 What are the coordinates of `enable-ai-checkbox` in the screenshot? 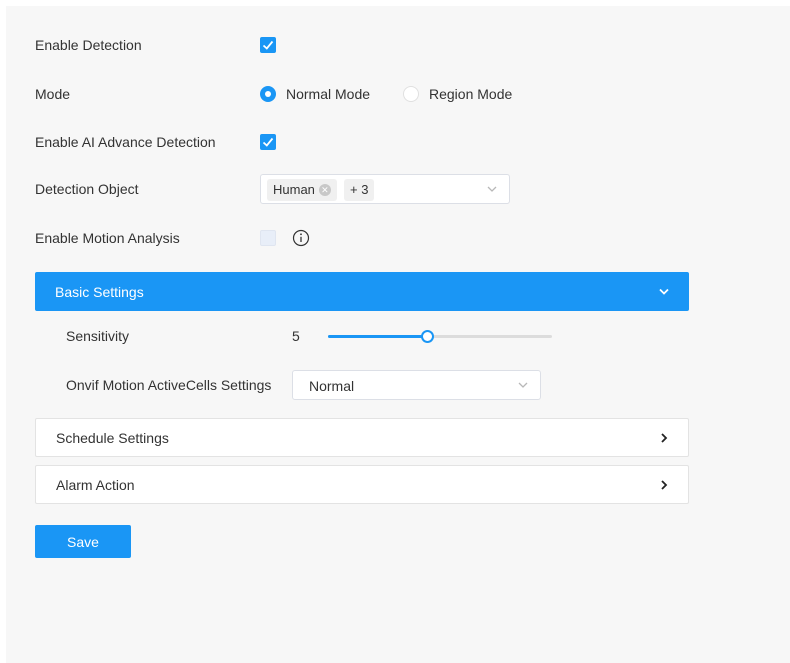 It's located at (268, 142).